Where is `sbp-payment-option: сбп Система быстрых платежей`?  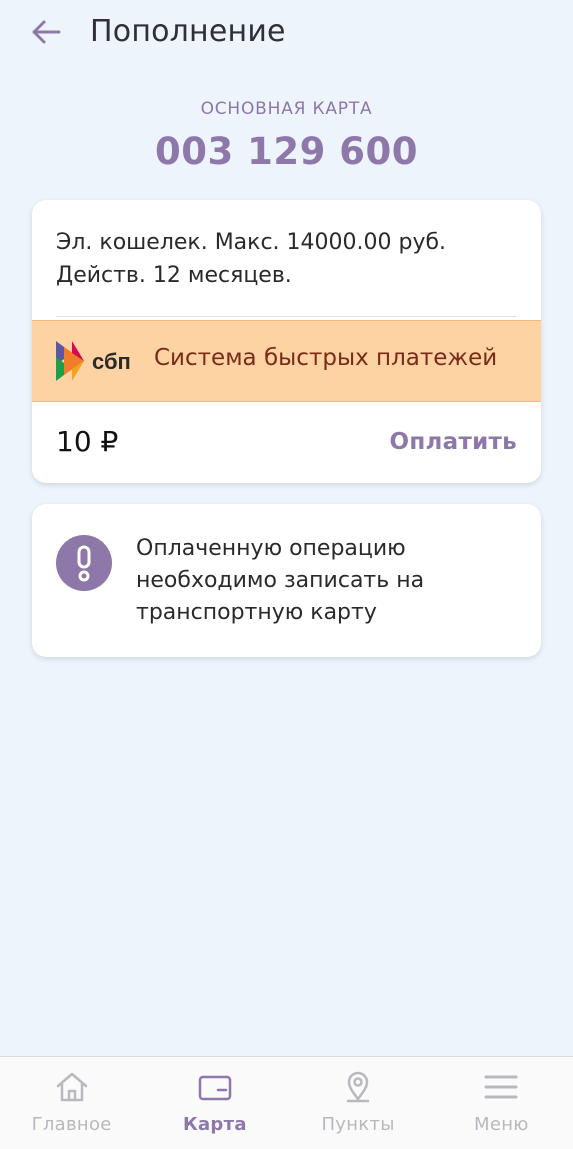
sbp-payment-option: сбп Система быстрых платежей is located at coordinates (286, 361).